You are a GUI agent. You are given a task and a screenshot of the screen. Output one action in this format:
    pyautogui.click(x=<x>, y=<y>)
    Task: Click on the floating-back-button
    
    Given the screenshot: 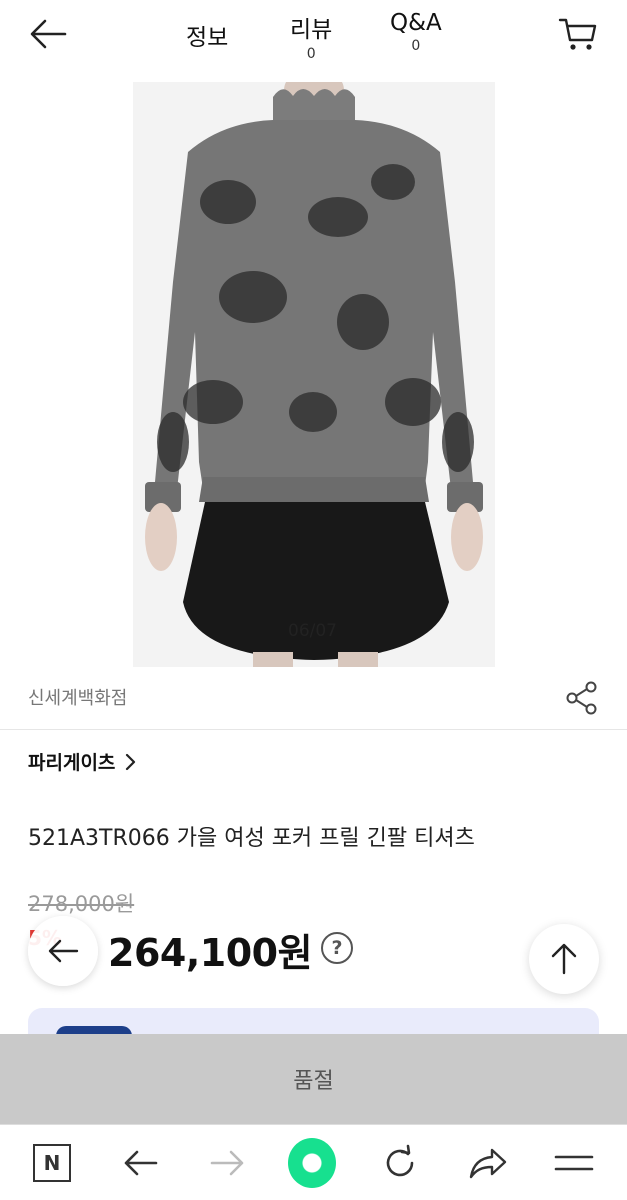 What is the action you would take?
    pyautogui.click(x=63, y=951)
    